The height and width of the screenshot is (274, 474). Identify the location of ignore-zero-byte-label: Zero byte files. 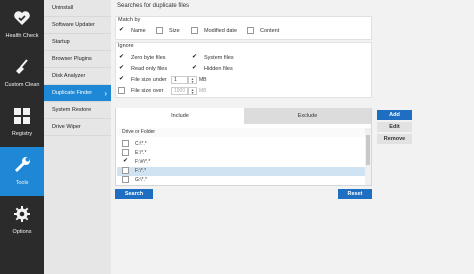
(148, 58).